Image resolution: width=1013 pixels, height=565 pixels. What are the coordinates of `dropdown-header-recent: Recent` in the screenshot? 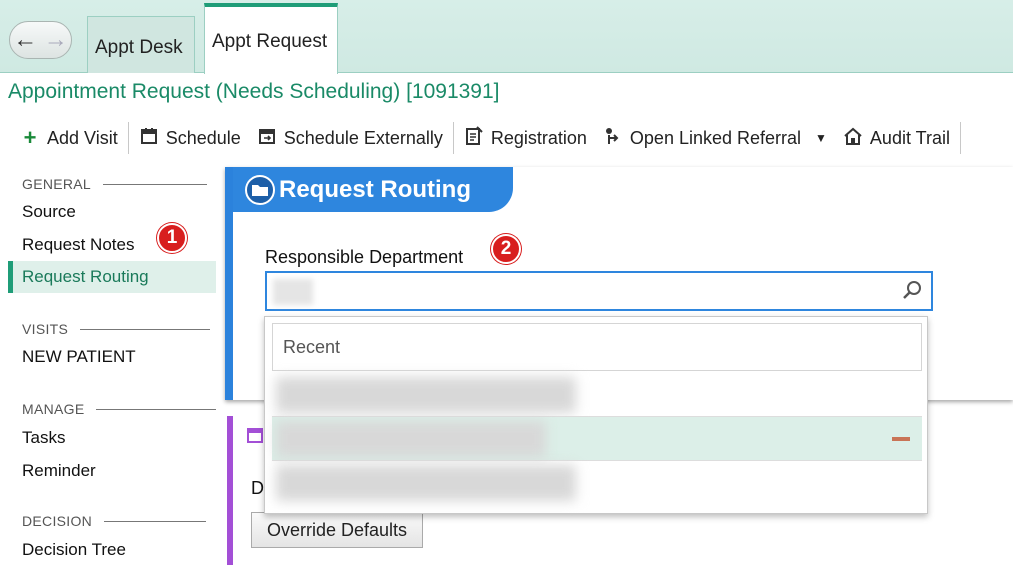 It's located at (597, 347).